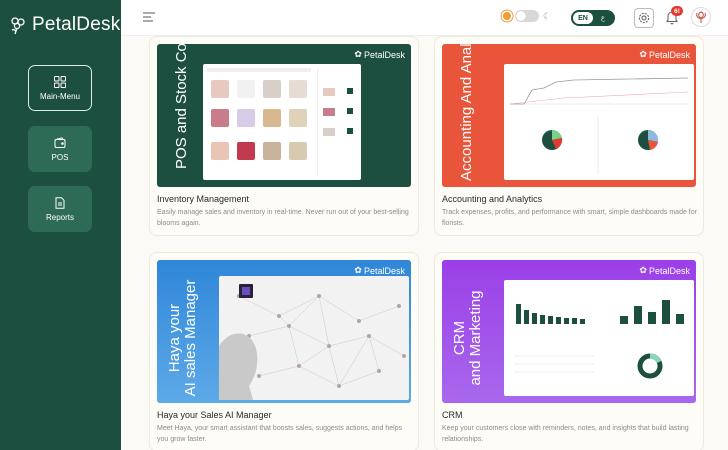 The image size is (728, 450). I want to click on pos-screenshot-mock, so click(282, 122).